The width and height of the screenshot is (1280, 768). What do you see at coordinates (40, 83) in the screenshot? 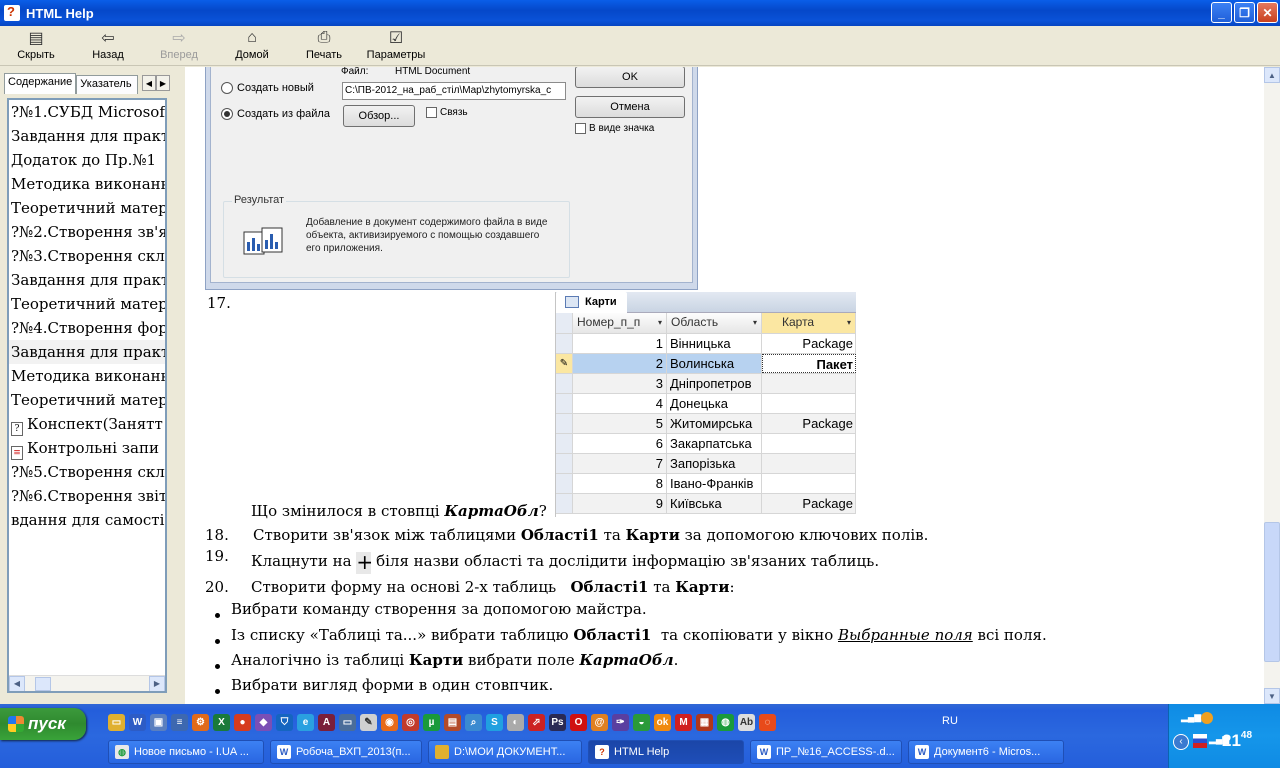
I see `tab-contents: Содержание` at bounding box center [40, 83].